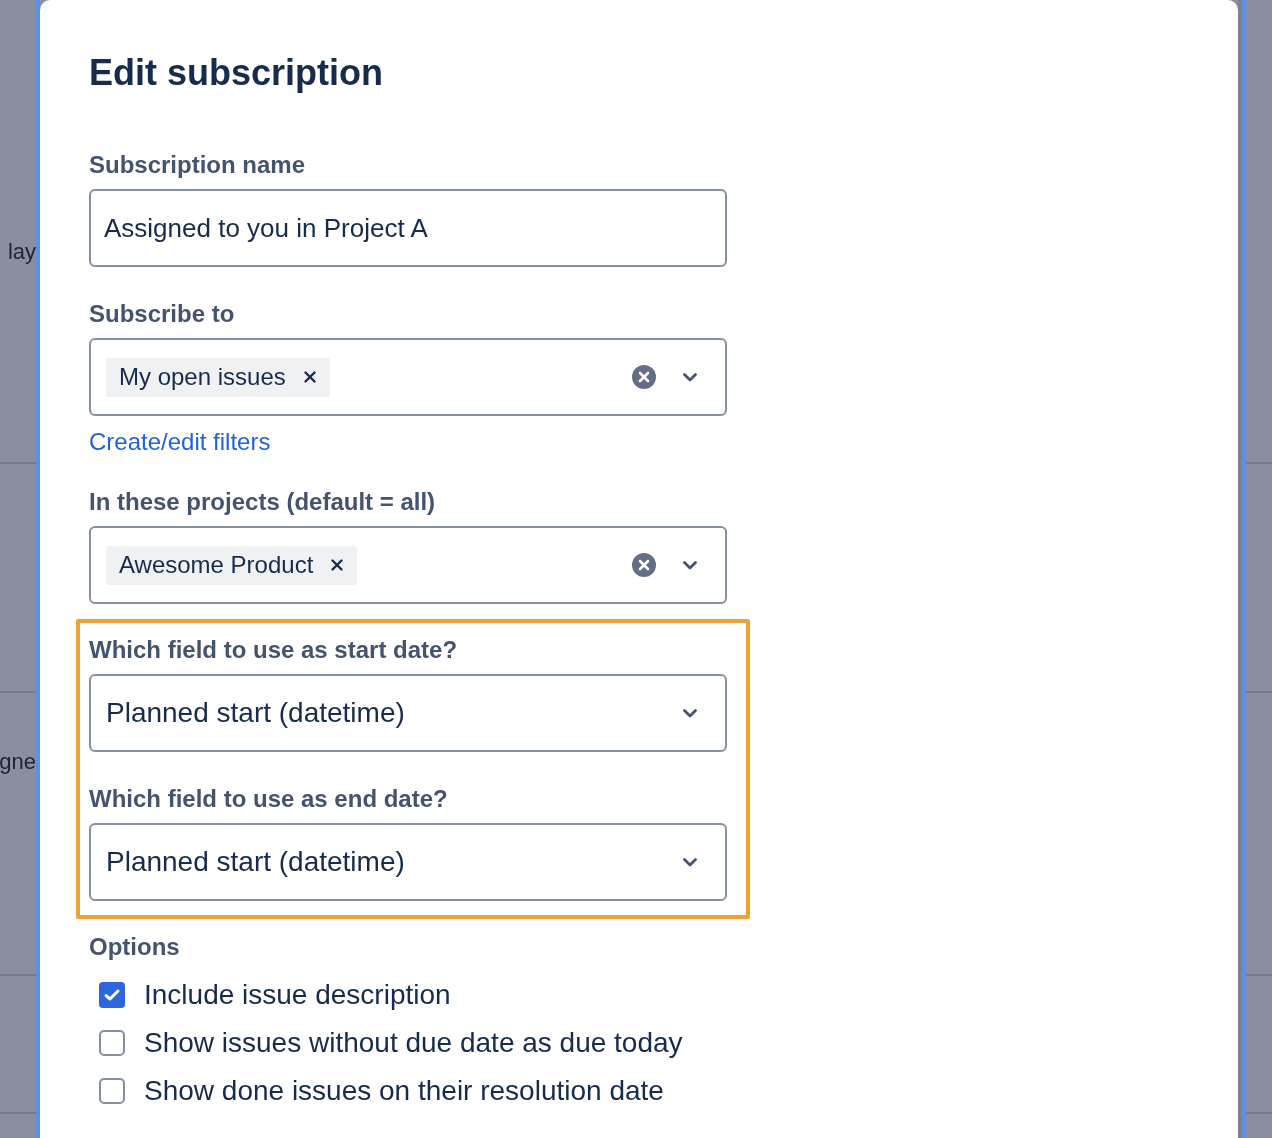  I want to click on multi-select-field: Awesome Product, so click(408, 565).